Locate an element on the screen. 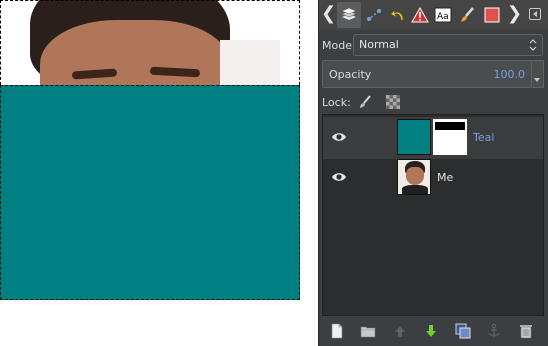  anchor-layer-icon is located at coordinates (494, 331).